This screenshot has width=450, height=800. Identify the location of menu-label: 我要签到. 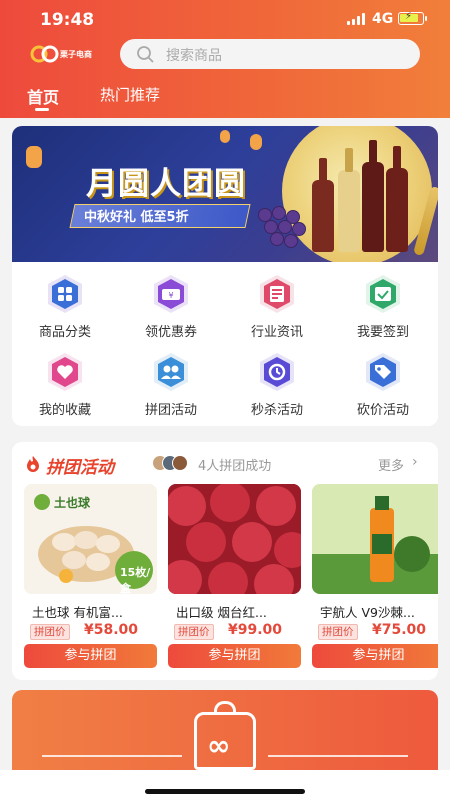
(382, 332).